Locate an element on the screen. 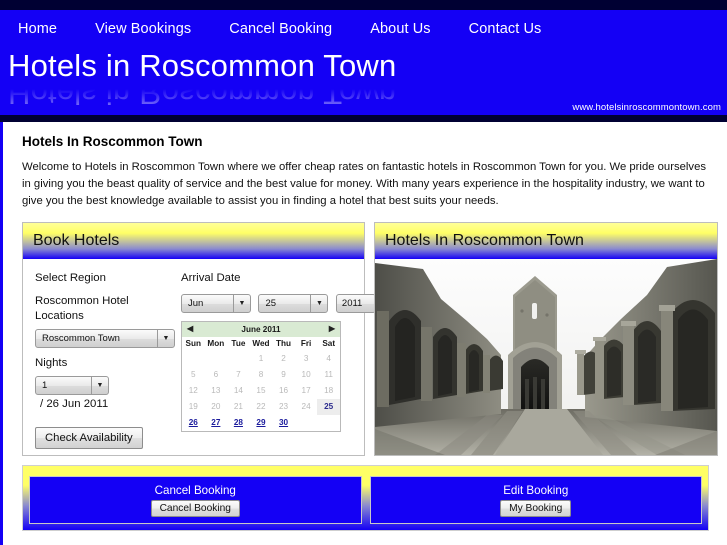 This screenshot has height=545, width=727. calendar-week-row: 1 2 3 4 is located at coordinates (261, 359).